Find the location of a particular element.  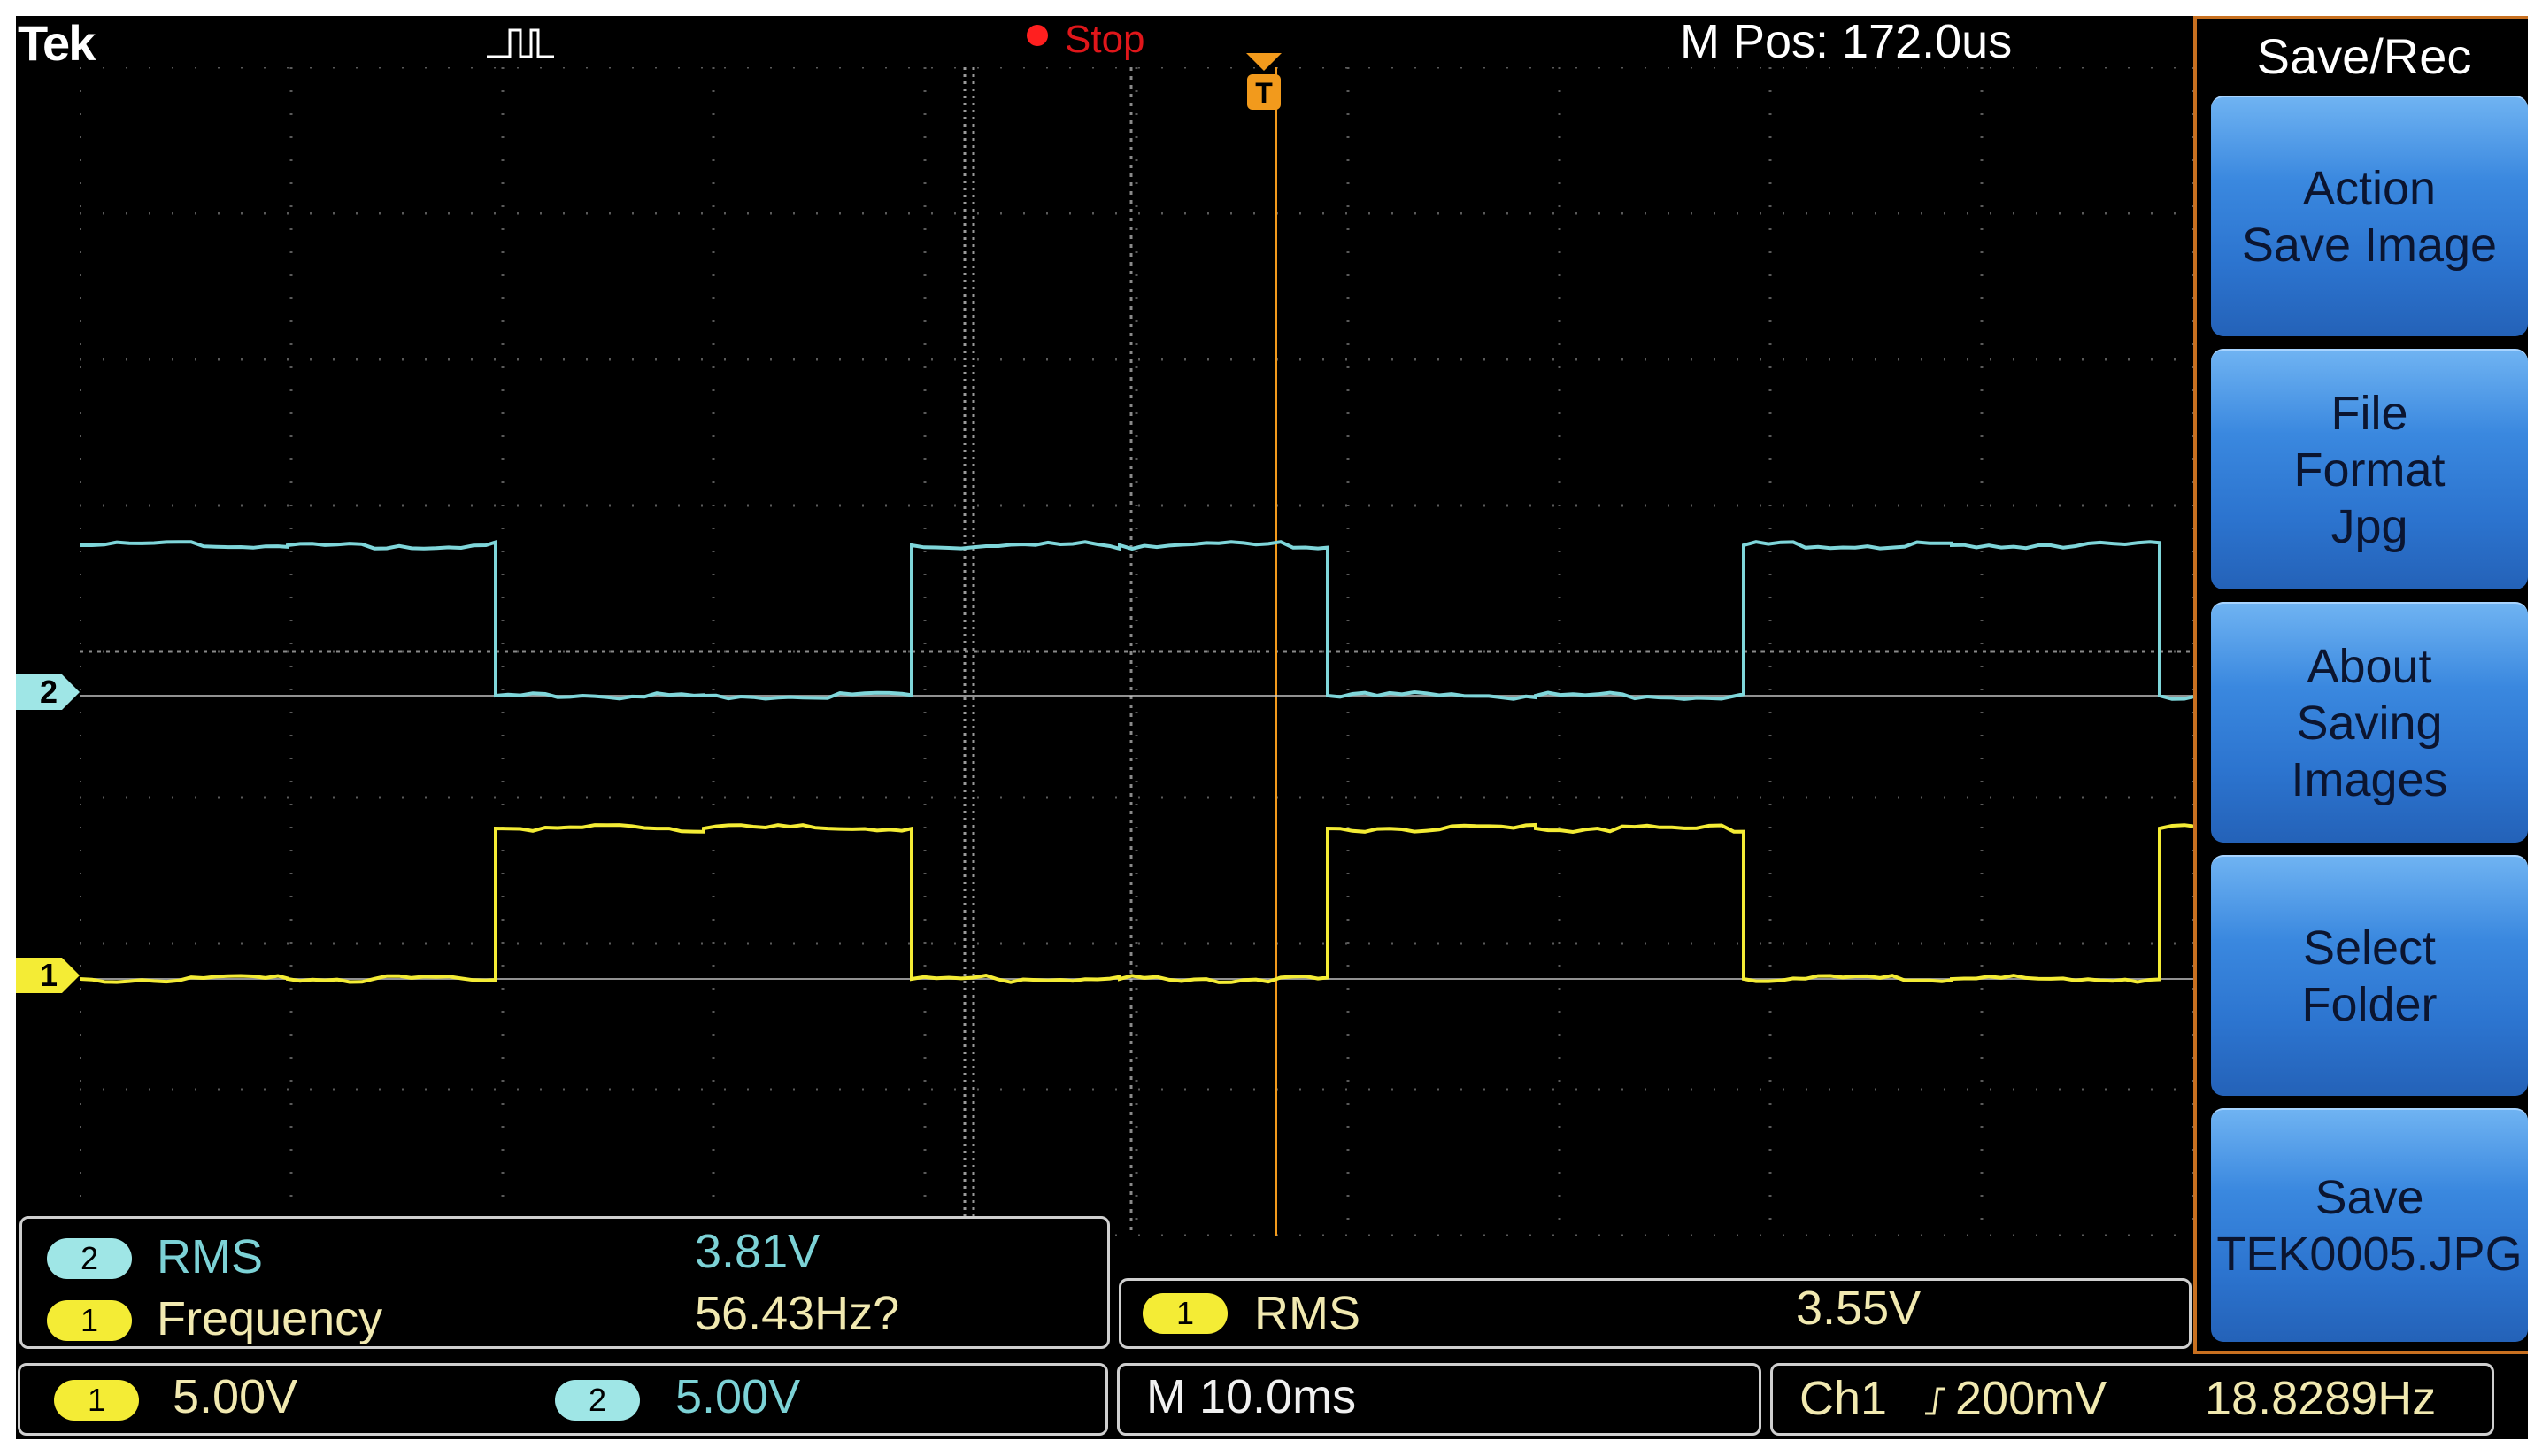

button-line: Save Image is located at coordinates (2369, 245).